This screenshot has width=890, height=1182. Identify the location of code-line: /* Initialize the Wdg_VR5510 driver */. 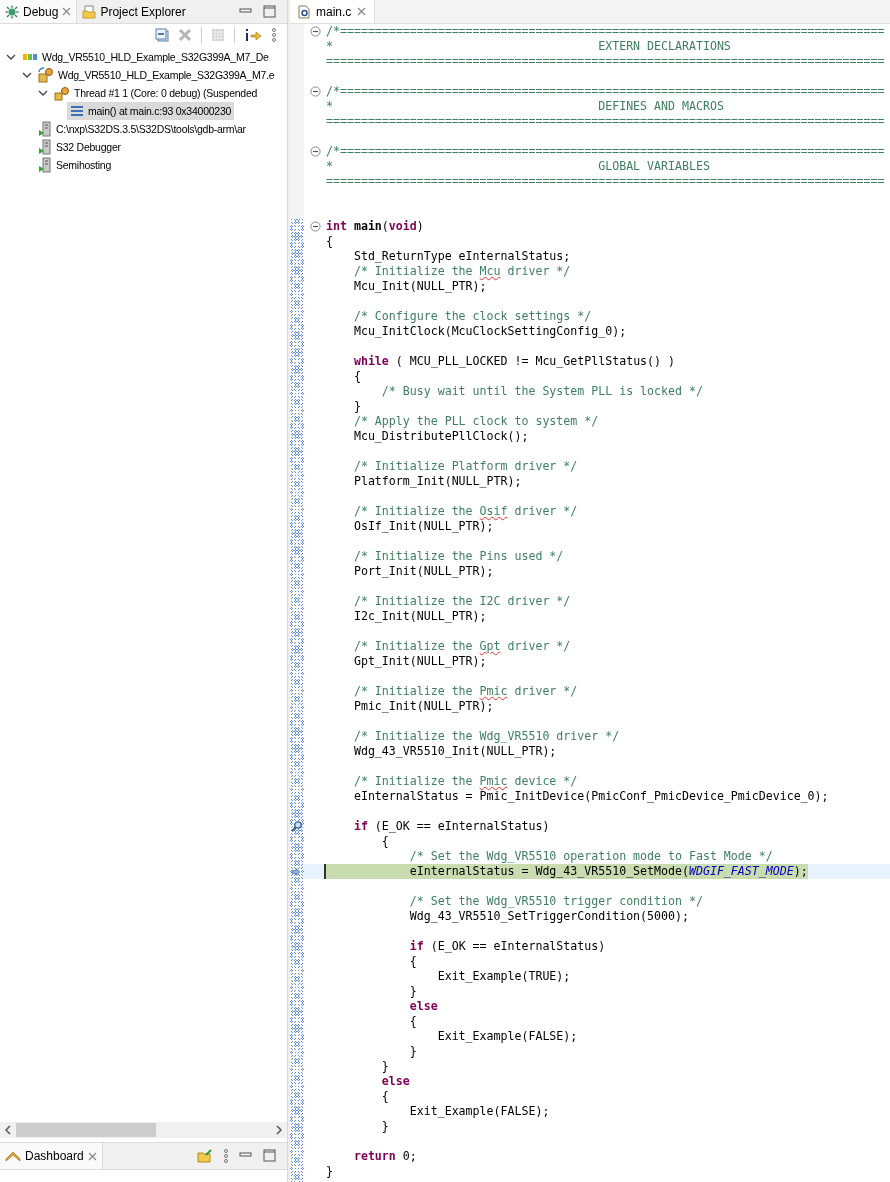
(486, 736).